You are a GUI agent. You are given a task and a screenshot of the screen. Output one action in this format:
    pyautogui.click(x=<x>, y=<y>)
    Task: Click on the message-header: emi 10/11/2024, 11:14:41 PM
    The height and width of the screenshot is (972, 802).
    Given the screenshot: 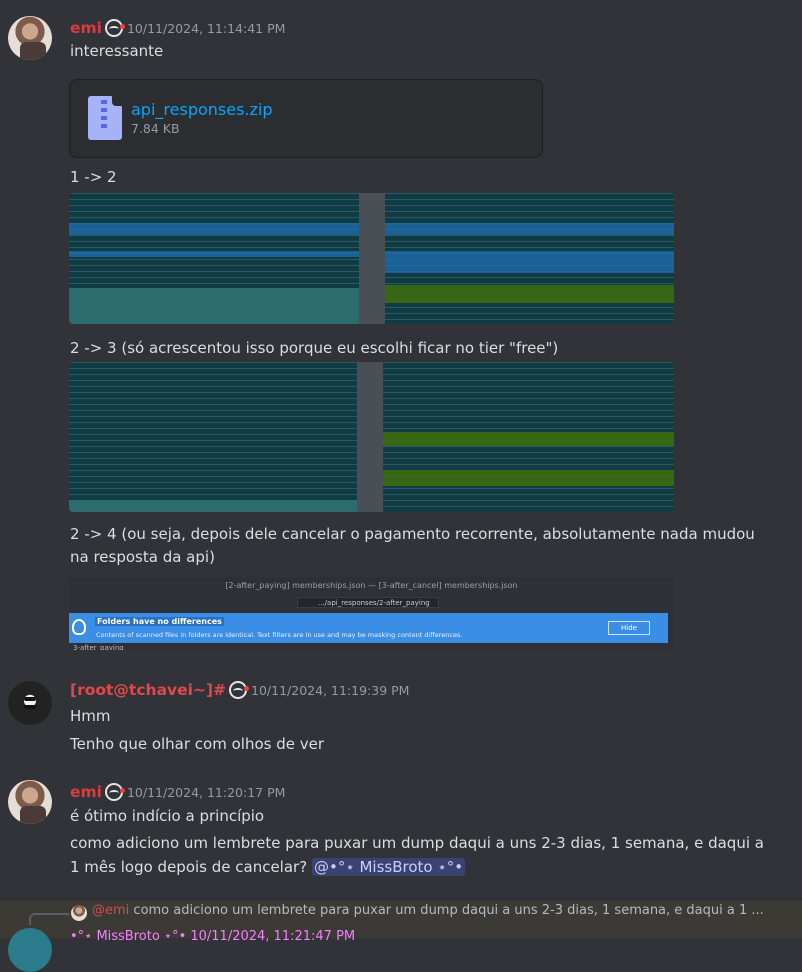 What is the action you would take?
    pyautogui.click(x=177, y=28)
    